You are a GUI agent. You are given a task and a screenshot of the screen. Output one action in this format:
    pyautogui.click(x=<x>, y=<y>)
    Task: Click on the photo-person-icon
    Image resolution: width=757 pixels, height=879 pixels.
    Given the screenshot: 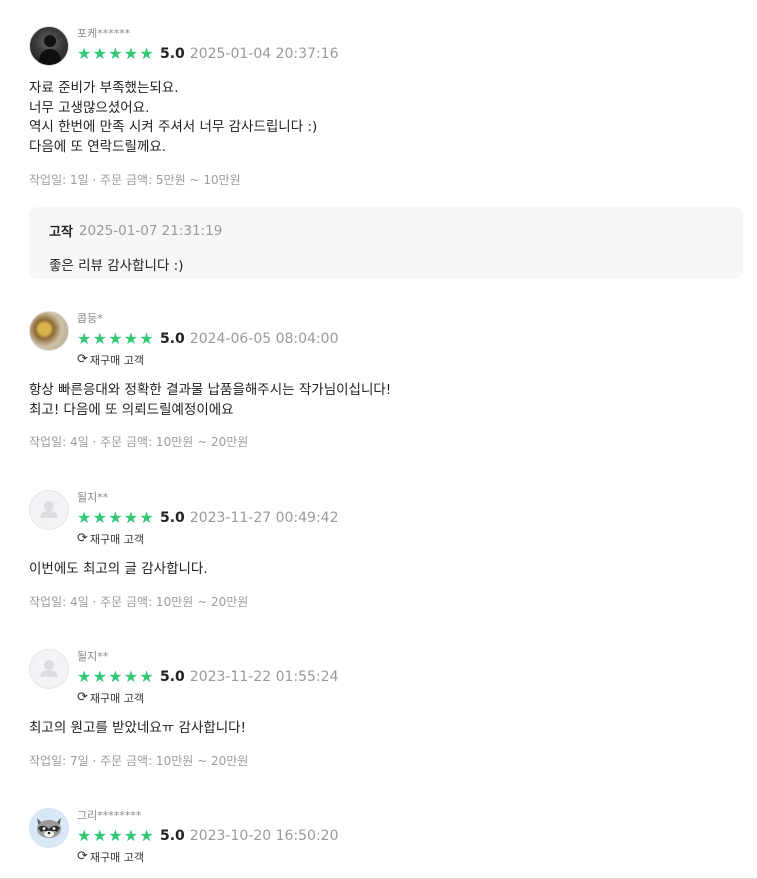 What is the action you would take?
    pyautogui.click(x=49, y=46)
    